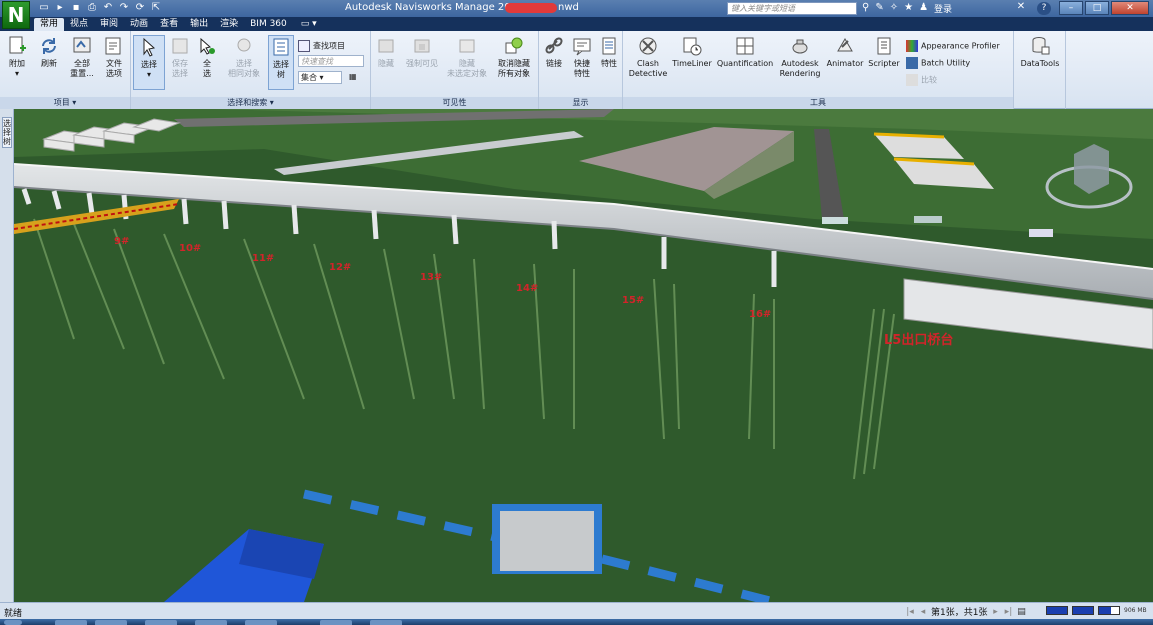  Describe the element at coordinates (44, 8) in the screenshot. I see `new-file-icon: ▭` at that location.